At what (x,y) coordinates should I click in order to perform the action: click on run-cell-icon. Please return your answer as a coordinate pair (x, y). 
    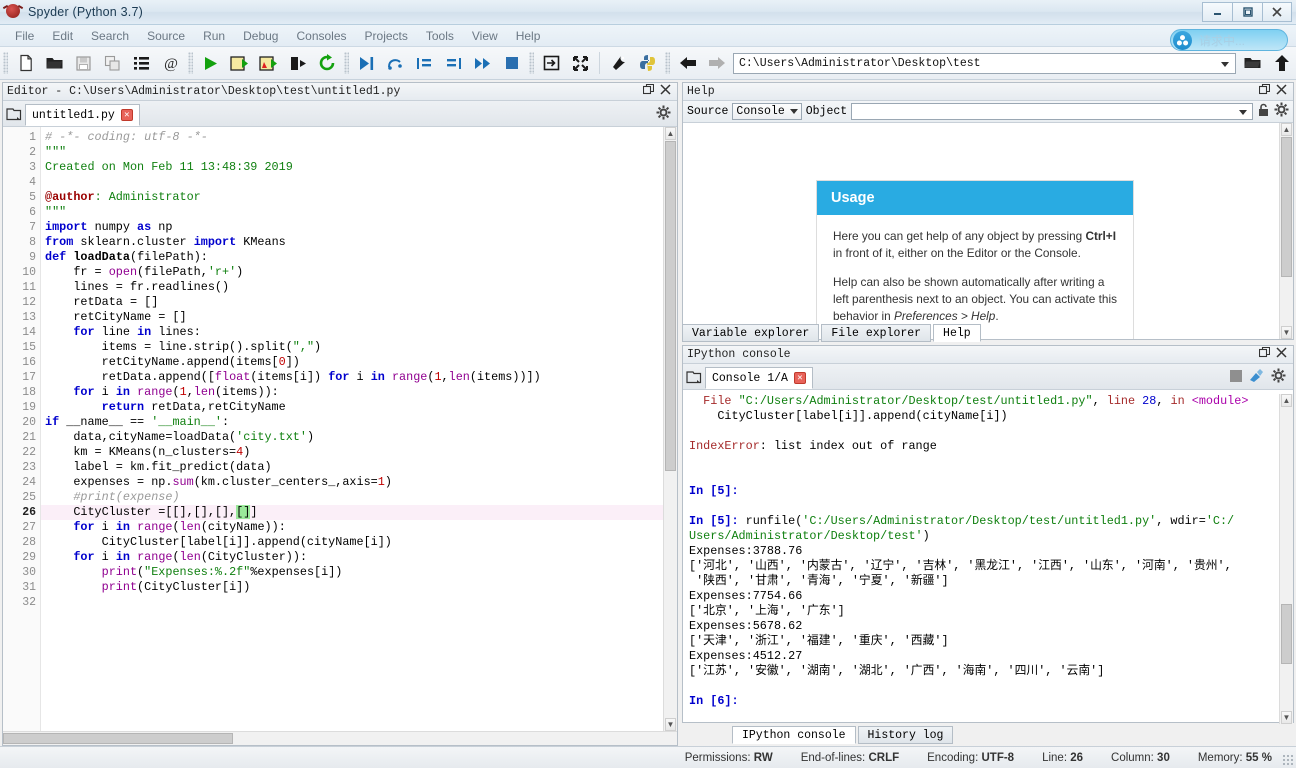
    Looking at the image, I should click on (239, 63).